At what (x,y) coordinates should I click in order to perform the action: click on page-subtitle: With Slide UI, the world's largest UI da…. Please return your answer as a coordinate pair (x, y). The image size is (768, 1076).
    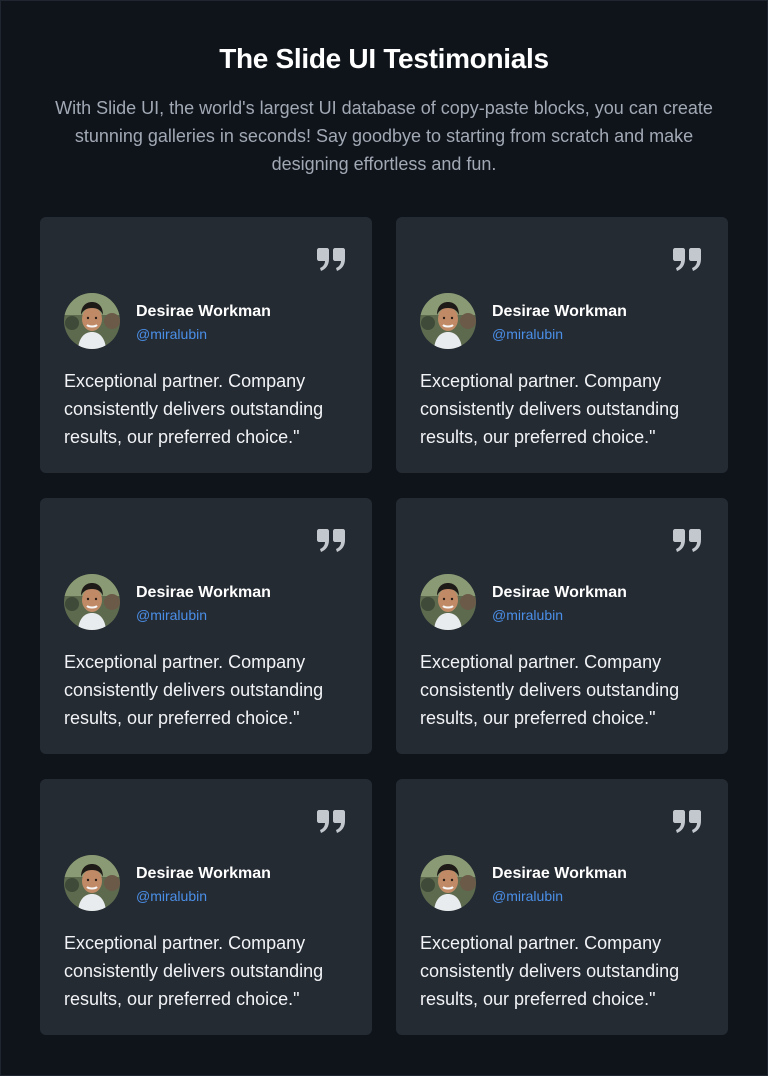
    Looking at the image, I should click on (384, 136).